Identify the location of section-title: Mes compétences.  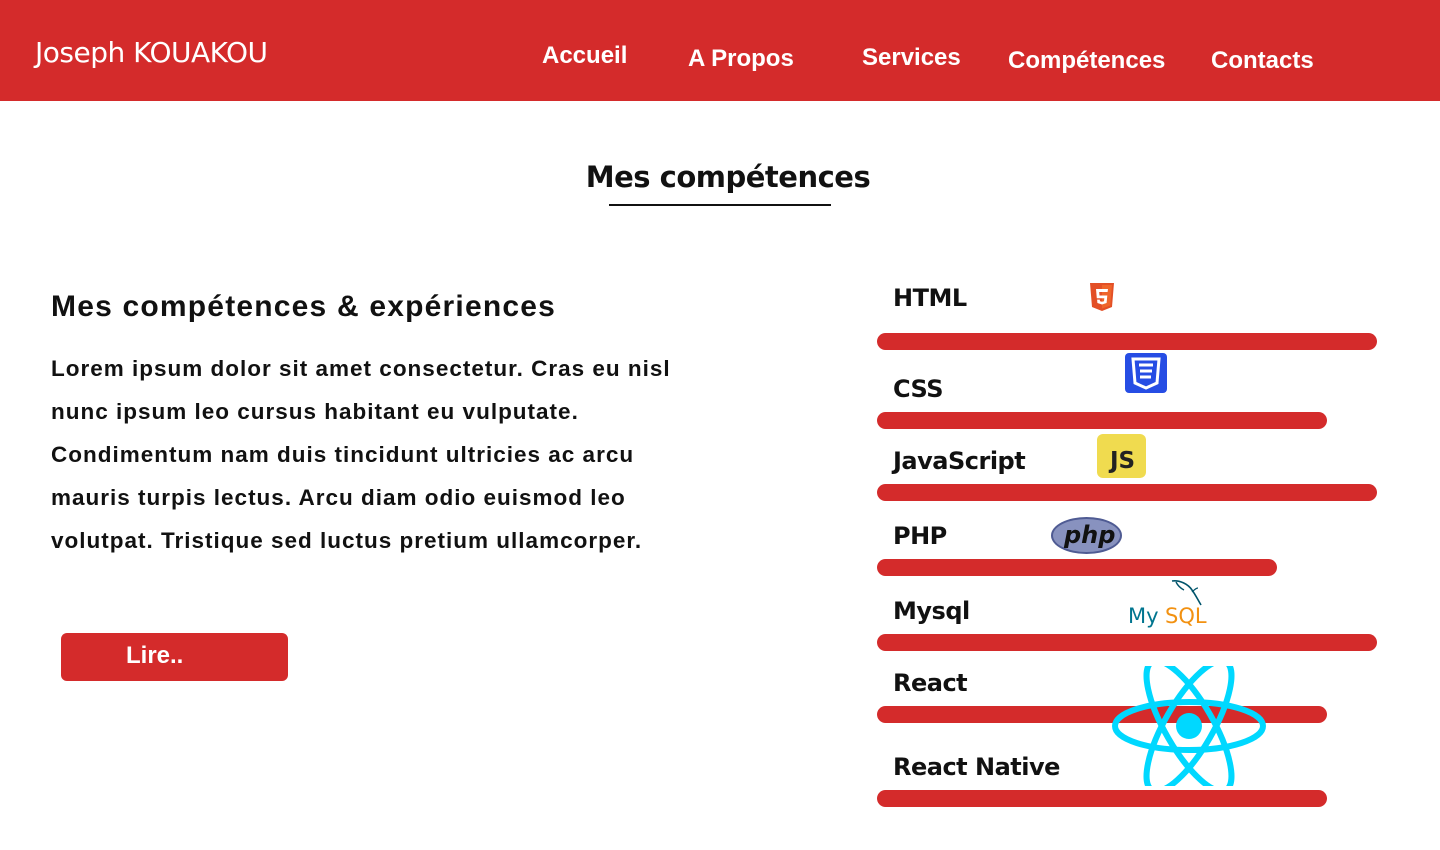
(728, 177).